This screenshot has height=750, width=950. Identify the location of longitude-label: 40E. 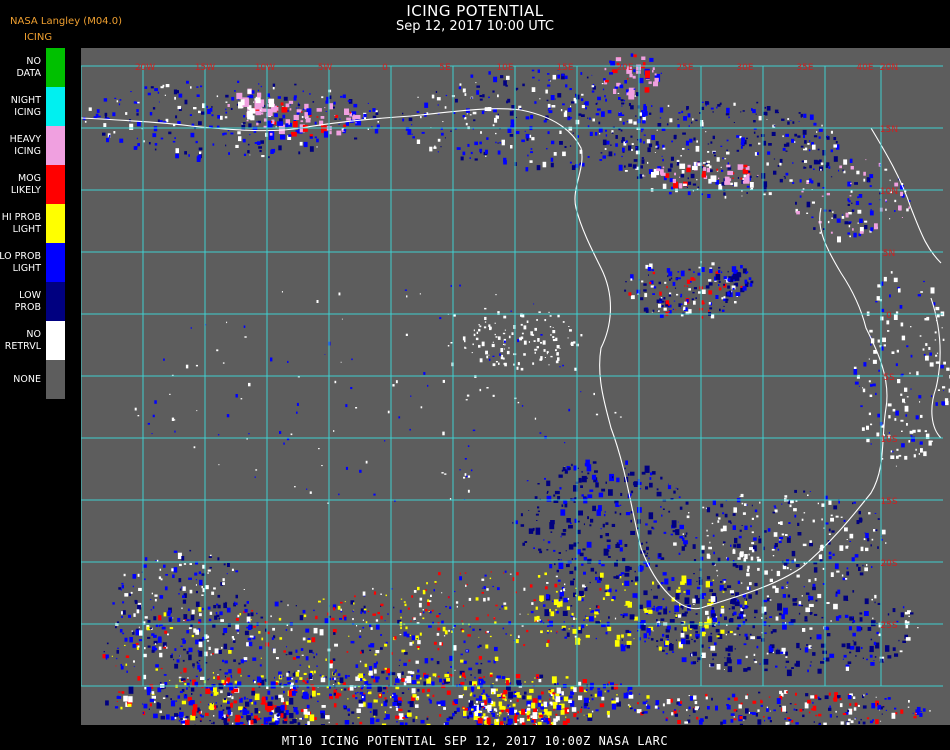
(864, 68).